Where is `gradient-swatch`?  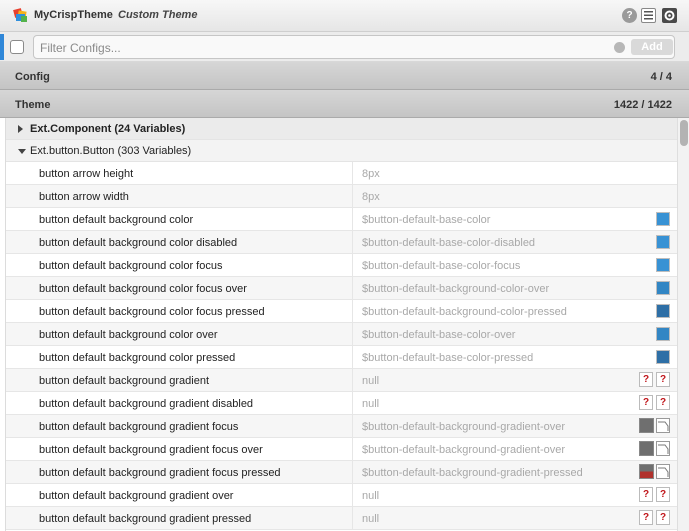 gradient-swatch is located at coordinates (646, 425).